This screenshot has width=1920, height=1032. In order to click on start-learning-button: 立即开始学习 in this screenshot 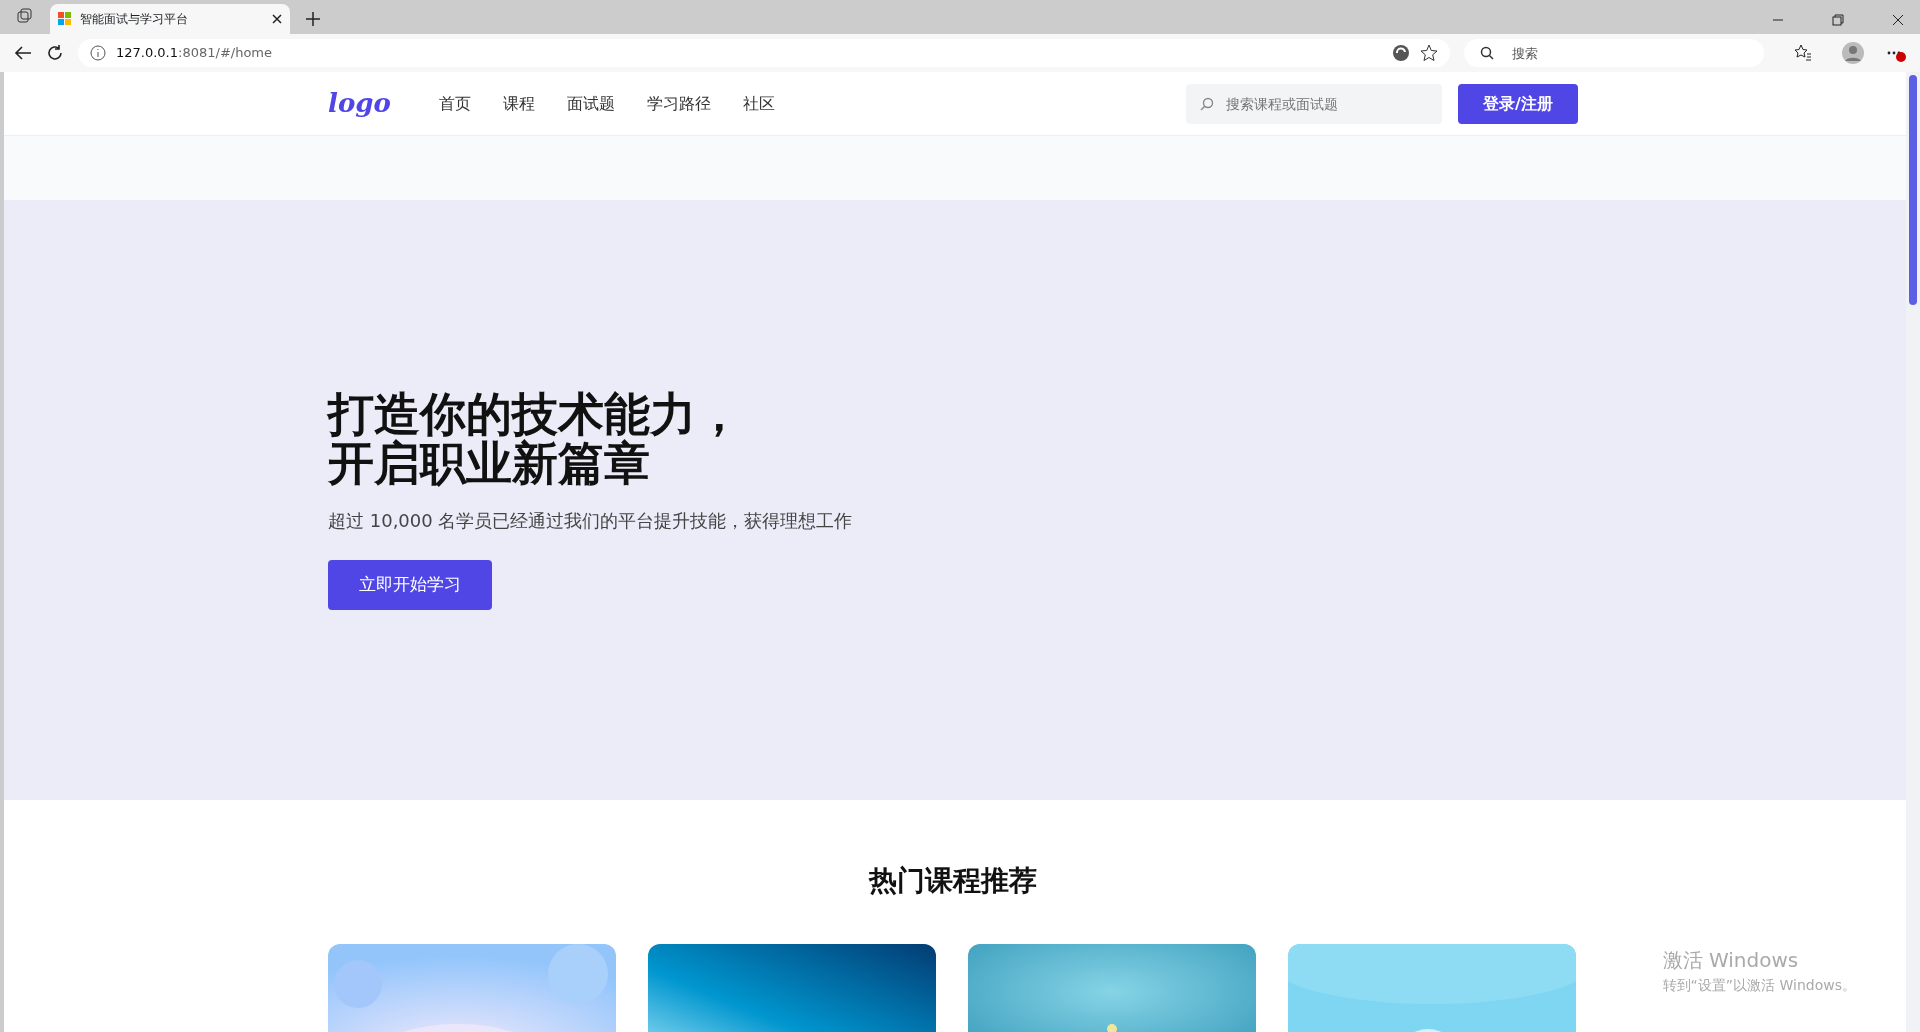, I will do `click(410, 585)`.